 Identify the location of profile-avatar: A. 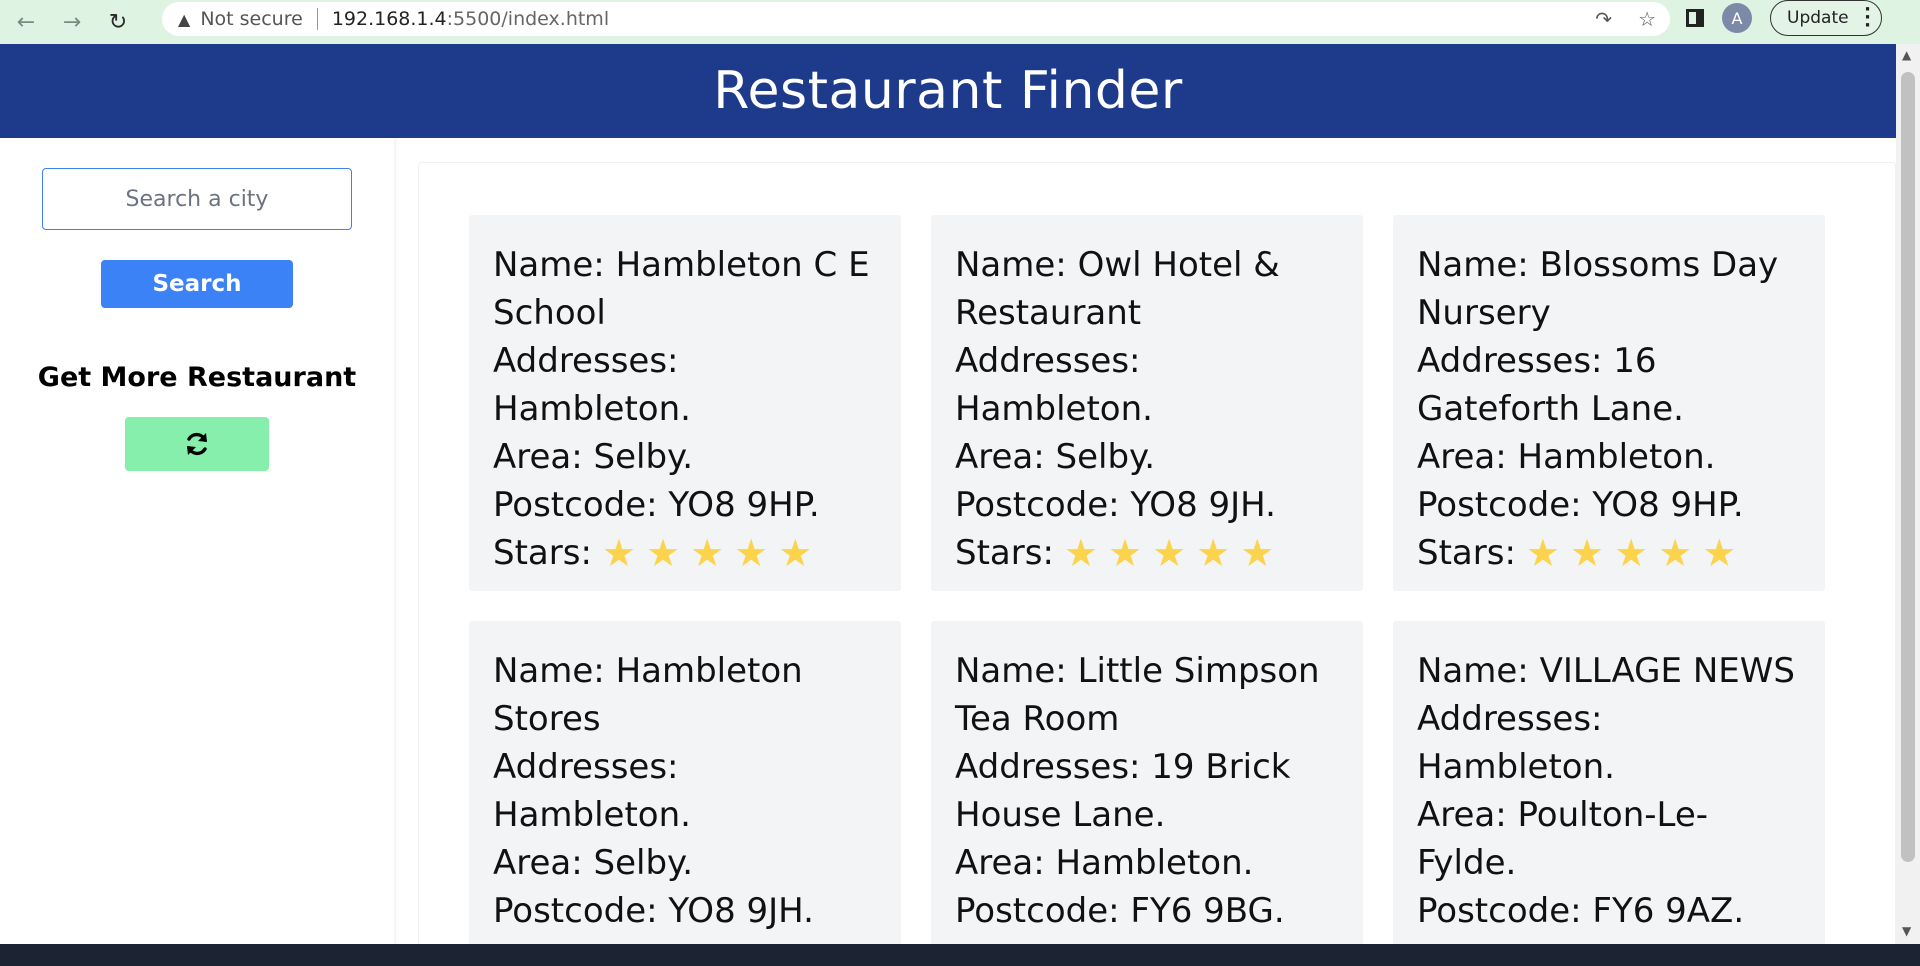
(1737, 18).